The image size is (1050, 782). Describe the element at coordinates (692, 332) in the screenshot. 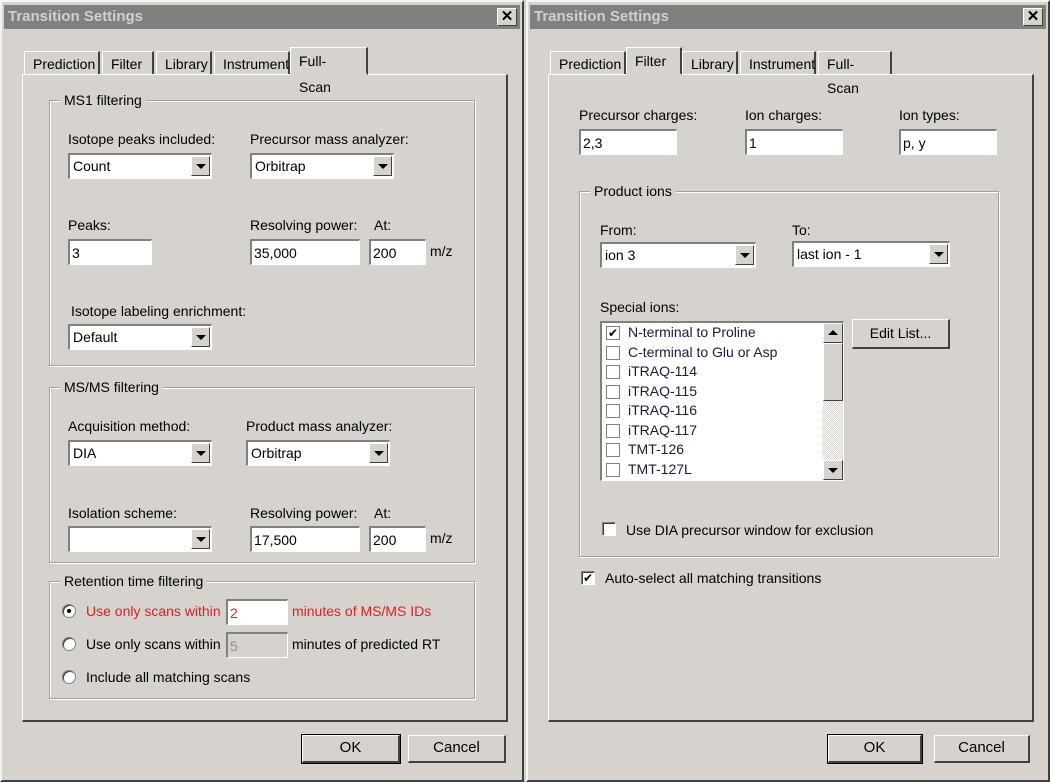

I see `item-label: N-terminal to Proline` at that location.